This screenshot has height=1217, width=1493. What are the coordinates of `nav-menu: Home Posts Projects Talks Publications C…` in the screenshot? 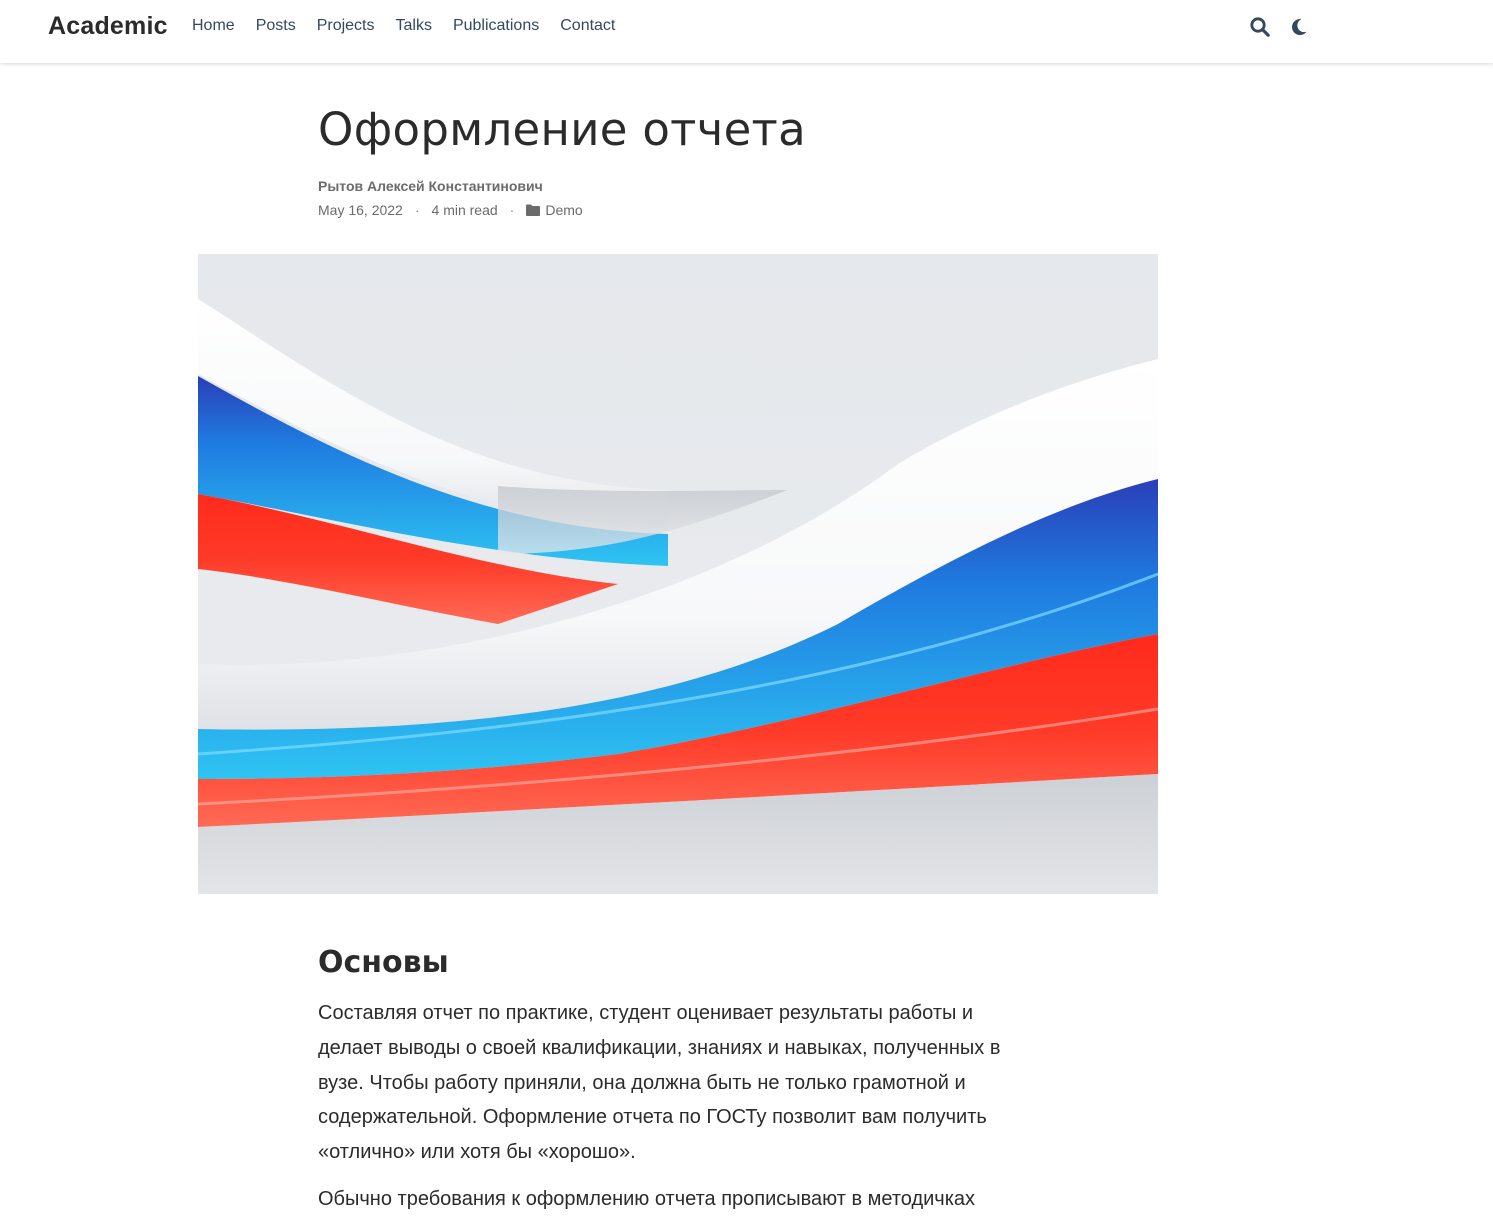 It's located at (403, 26).